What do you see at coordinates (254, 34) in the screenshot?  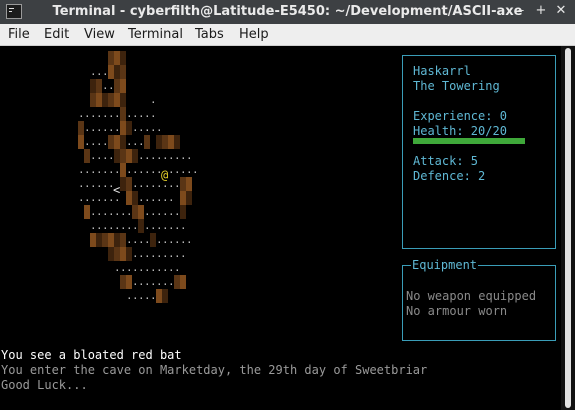 I see `menu-help: Help` at bounding box center [254, 34].